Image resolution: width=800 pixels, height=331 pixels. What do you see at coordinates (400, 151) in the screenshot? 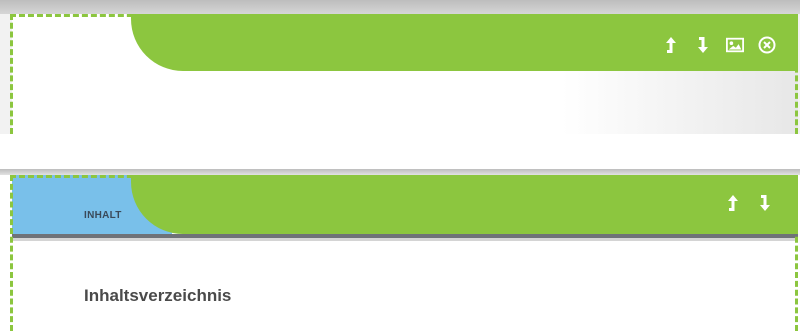
I see `panel-gap` at bounding box center [400, 151].